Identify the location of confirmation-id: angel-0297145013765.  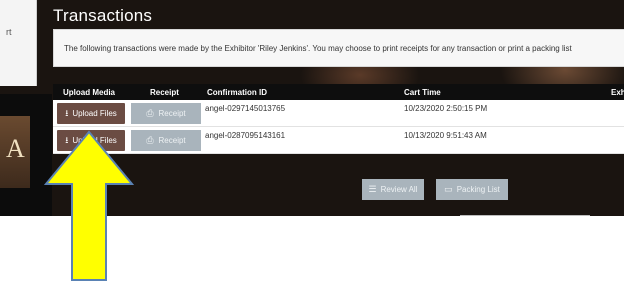
(245, 108).